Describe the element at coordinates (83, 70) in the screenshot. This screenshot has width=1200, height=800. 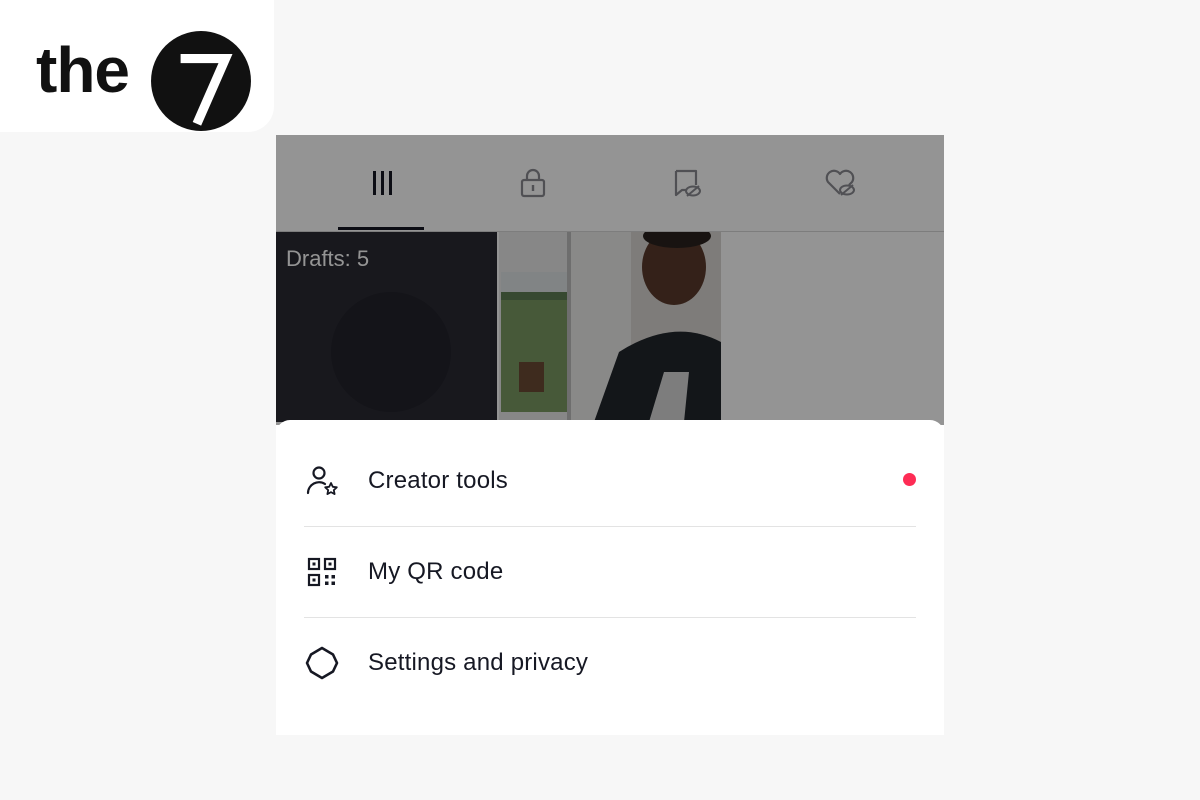
I see `logo-text: the` at that location.